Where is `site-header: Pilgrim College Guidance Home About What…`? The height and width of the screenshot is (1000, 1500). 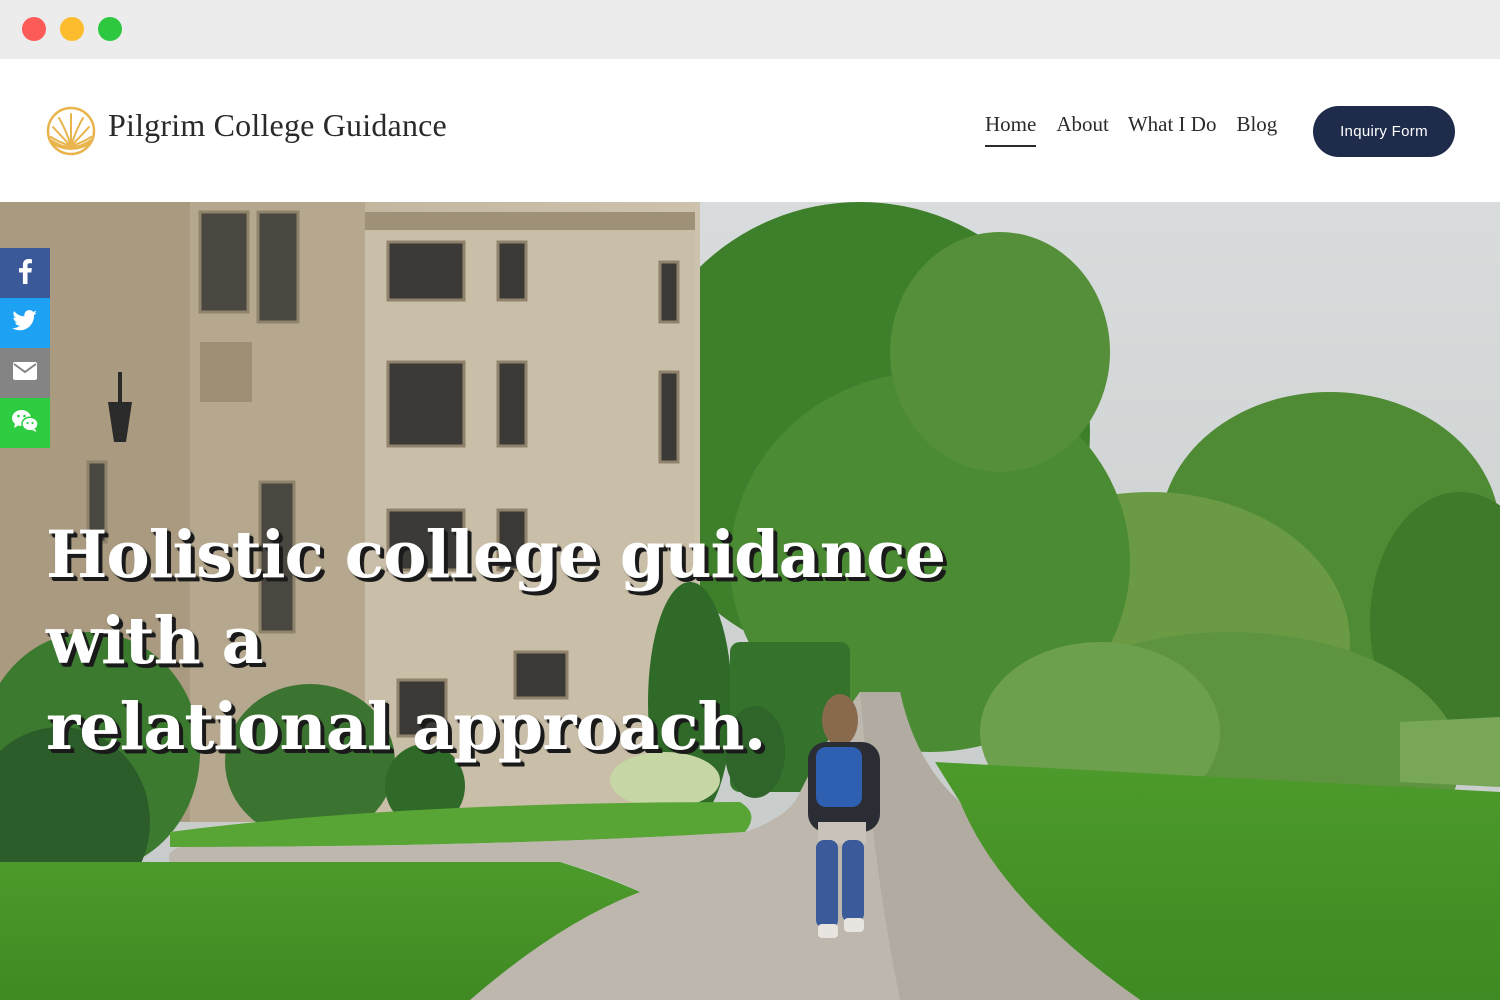
site-header: Pilgrim College Guidance Home About What… is located at coordinates (750, 130).